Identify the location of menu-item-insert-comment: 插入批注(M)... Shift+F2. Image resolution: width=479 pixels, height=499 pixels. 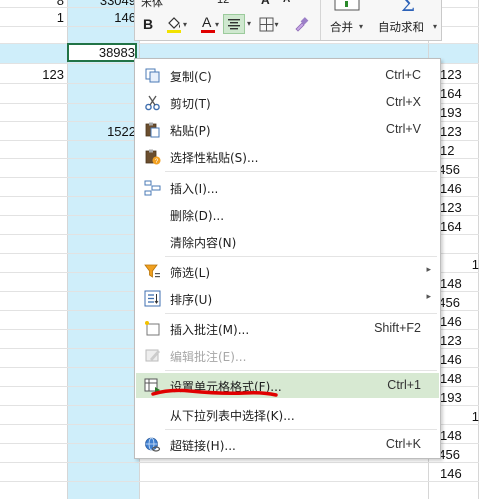
(287, 328).